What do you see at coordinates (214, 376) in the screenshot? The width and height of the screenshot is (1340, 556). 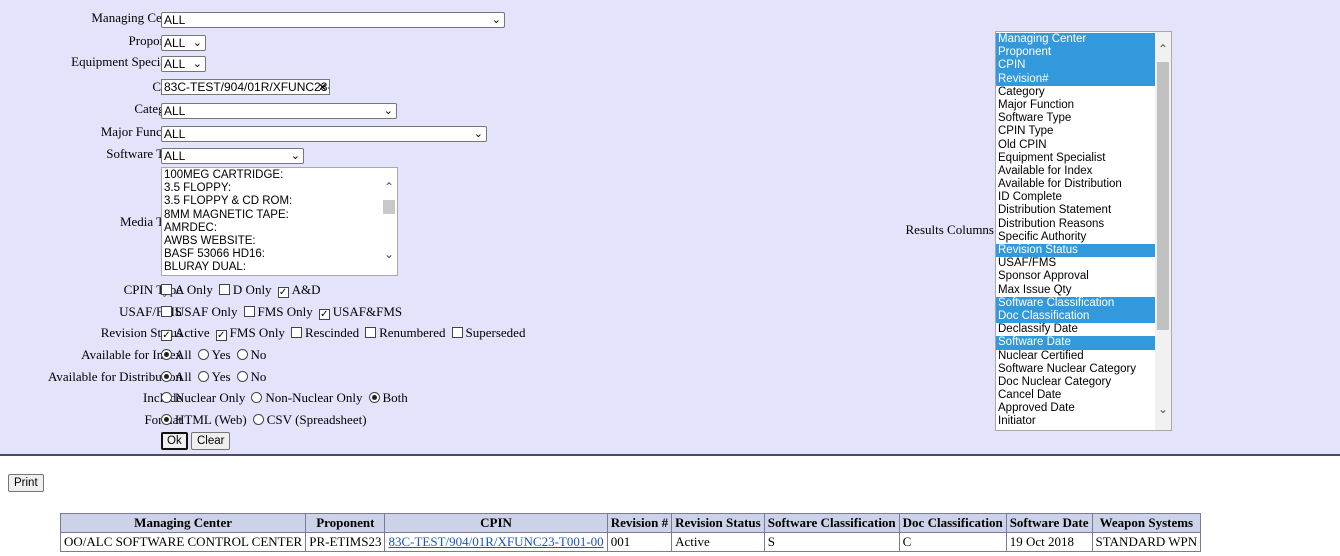 I see `available-distribution-option-yes: Yes` at bounding box center [214, 376].